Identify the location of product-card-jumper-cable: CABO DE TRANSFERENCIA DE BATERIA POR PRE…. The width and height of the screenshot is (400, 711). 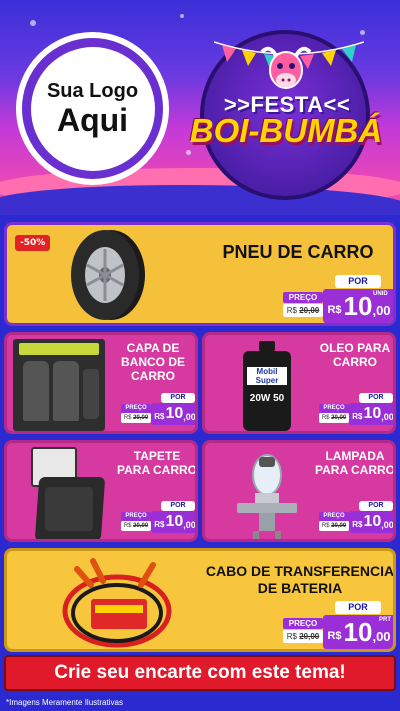
(200, 600).